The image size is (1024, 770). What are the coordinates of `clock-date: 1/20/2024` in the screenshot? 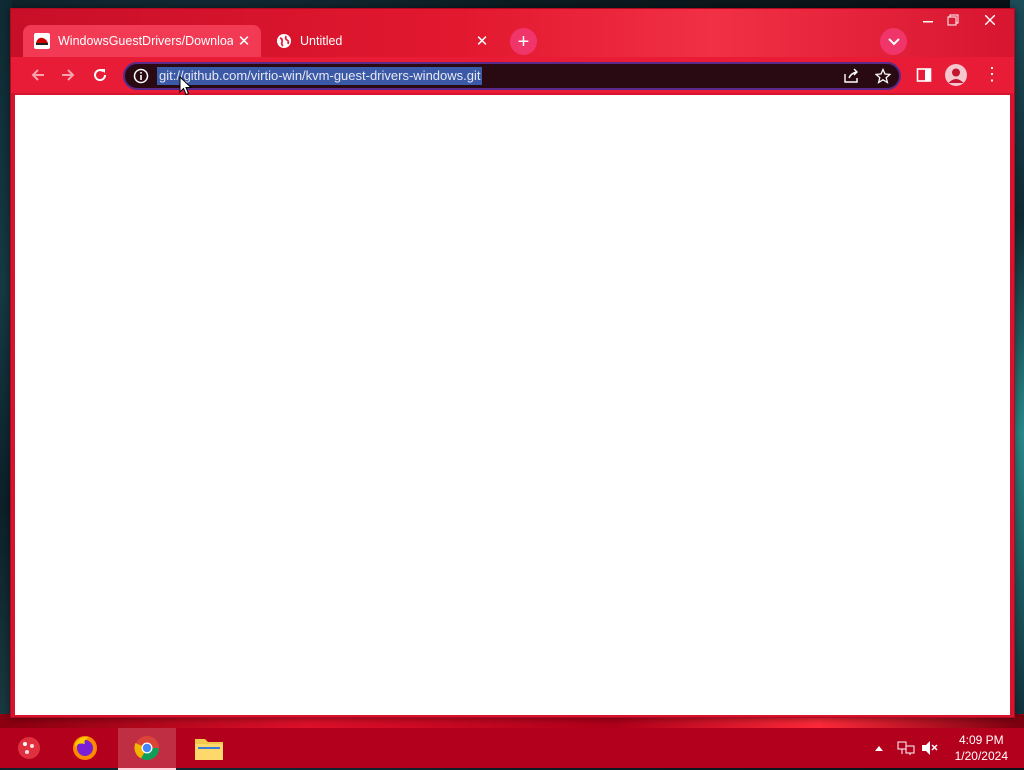 It's located at (981, 756).